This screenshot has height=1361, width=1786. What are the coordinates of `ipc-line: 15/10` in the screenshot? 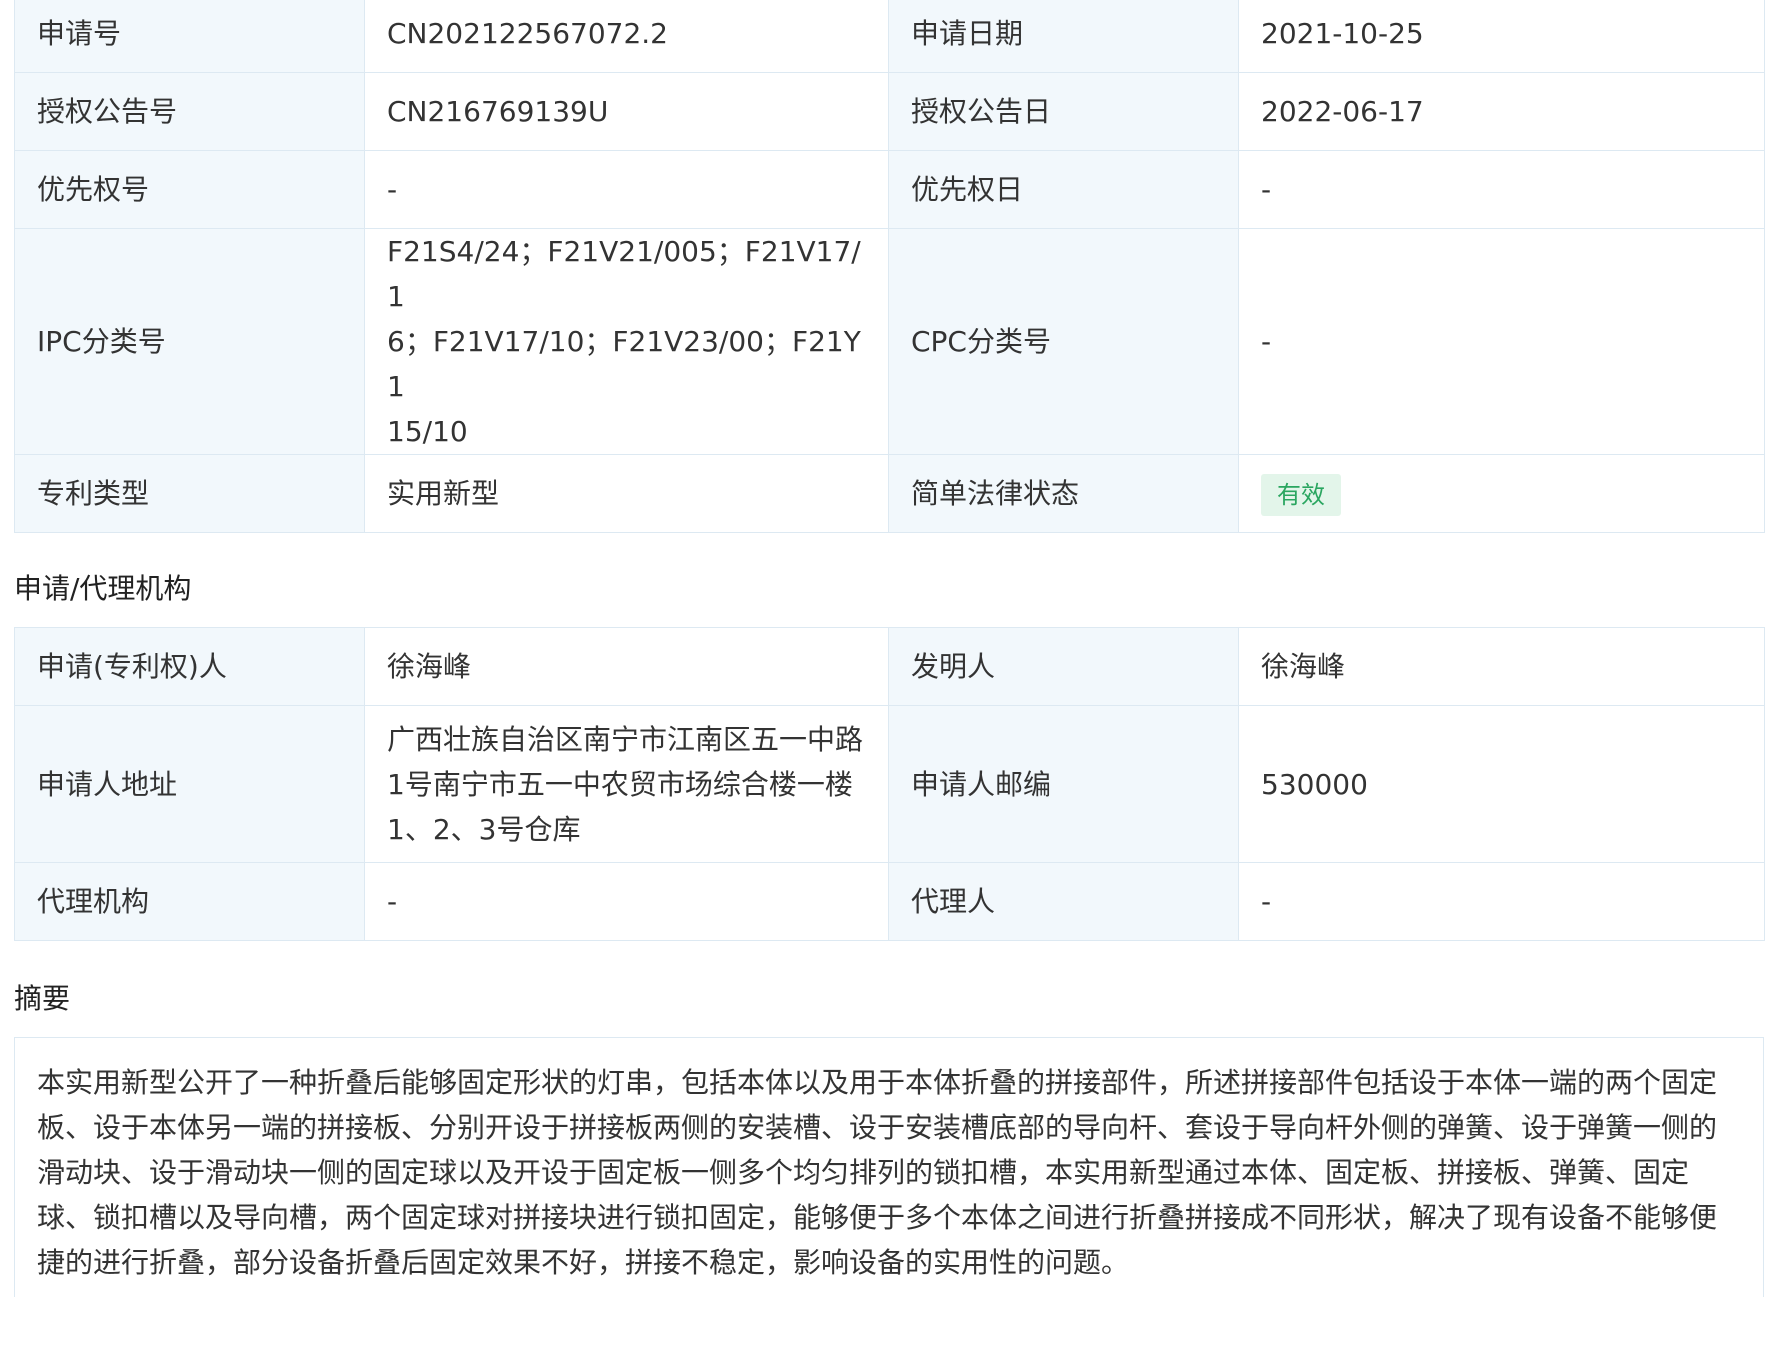 It's located at (427, 431).